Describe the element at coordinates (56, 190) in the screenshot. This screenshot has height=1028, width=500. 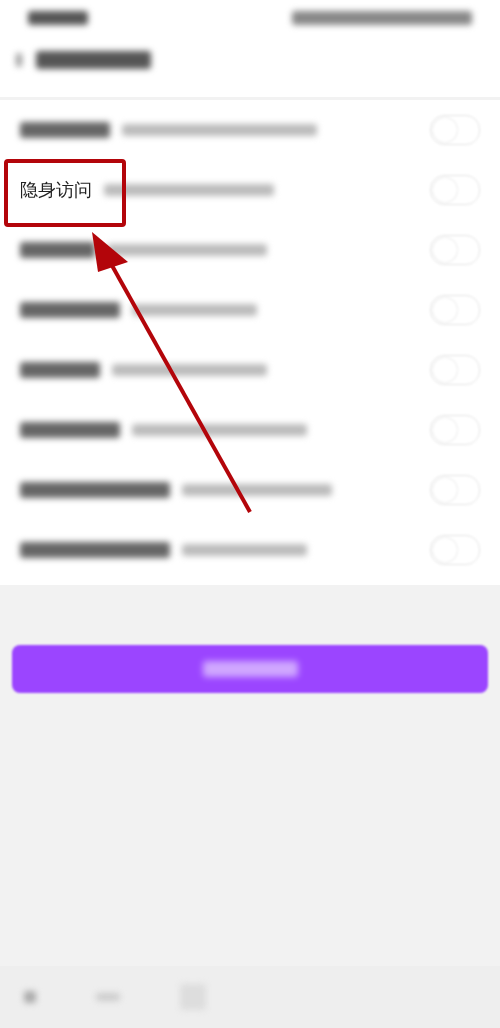
I see `setting-label: 隐身访问` at that location.